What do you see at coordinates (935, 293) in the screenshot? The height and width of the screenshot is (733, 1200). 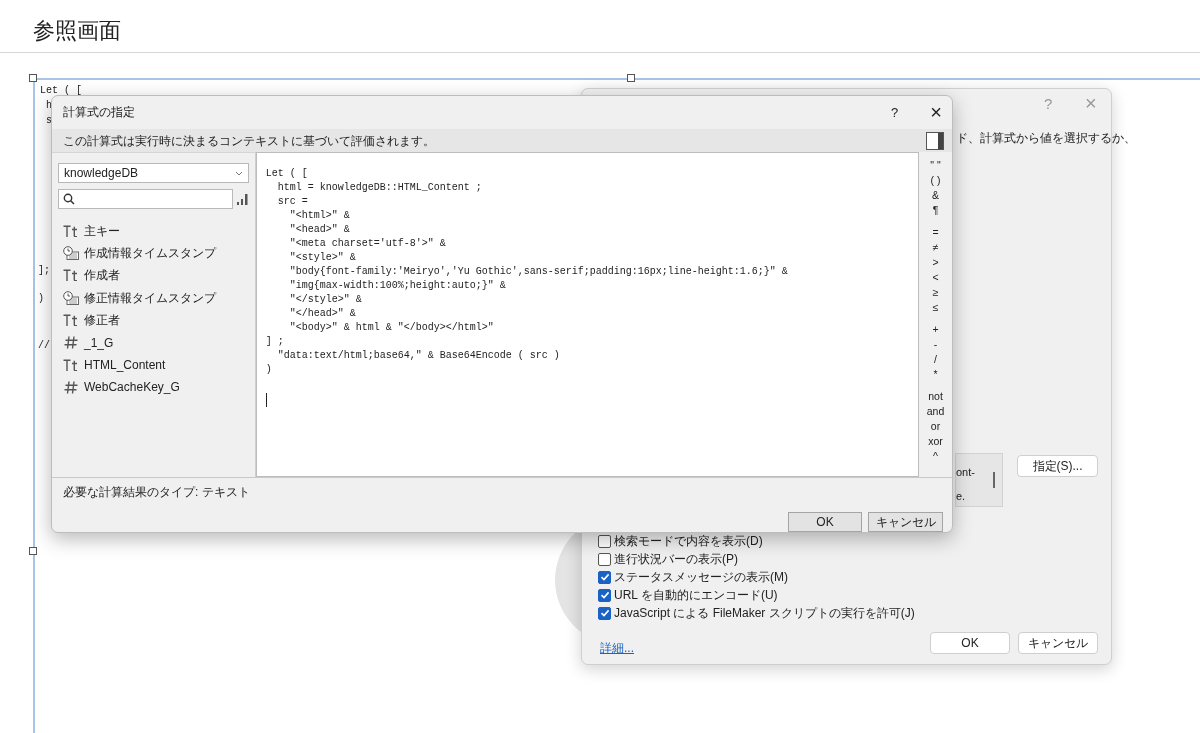 I see `operator-button: ≥` at bounding box center [935, 293].